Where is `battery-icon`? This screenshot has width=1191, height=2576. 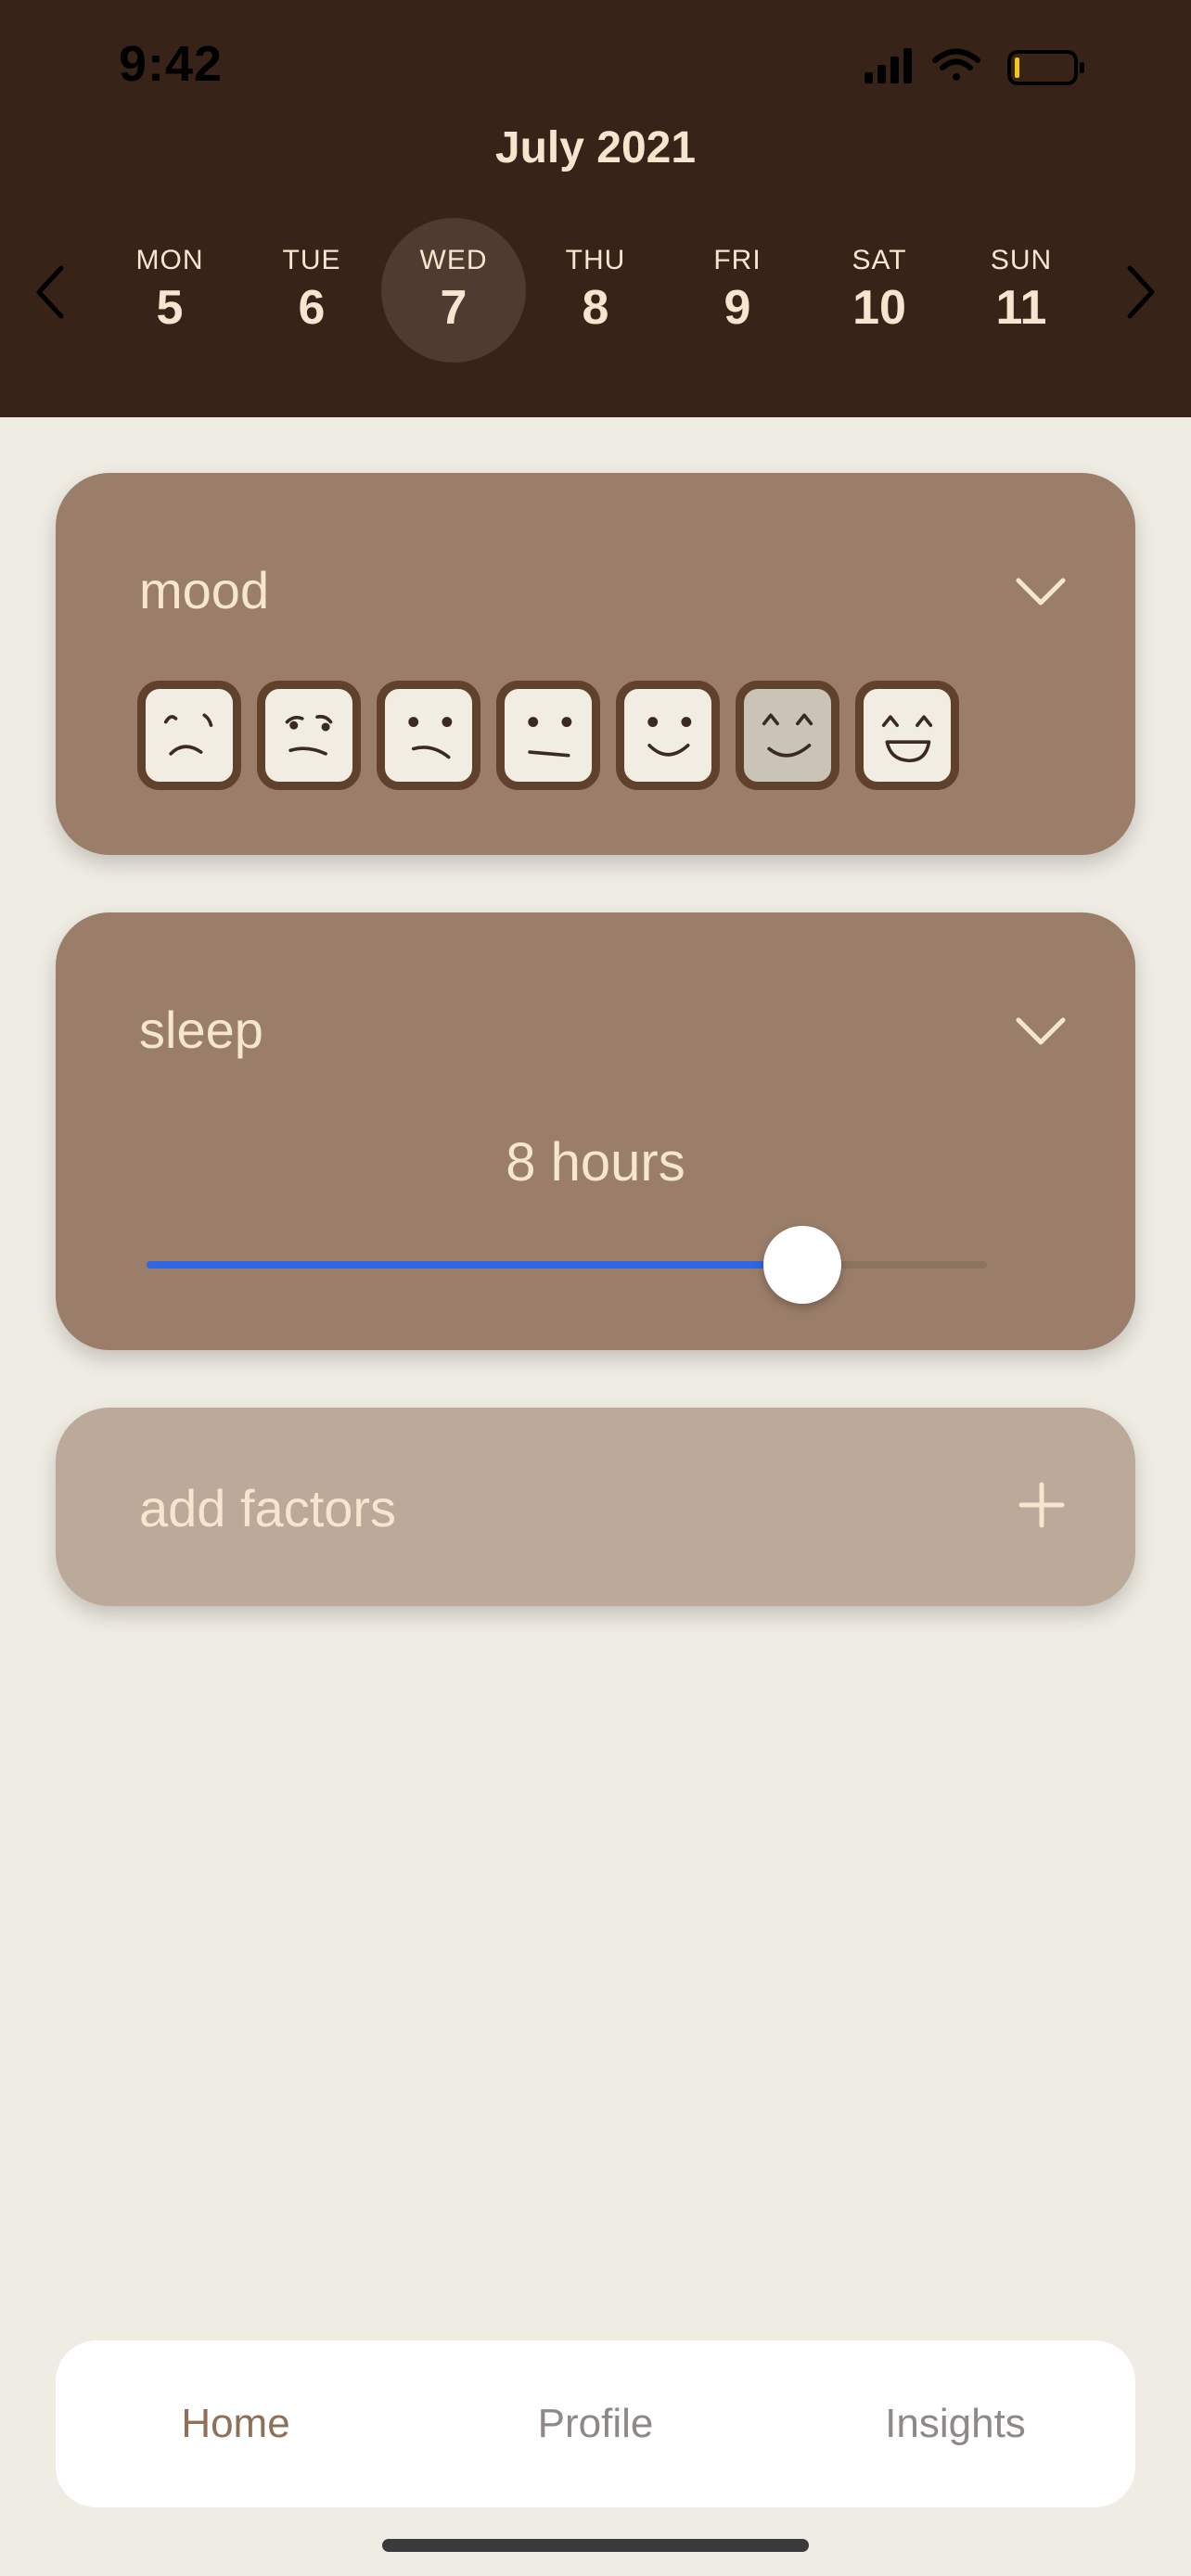
battery-icon is located at coordinates (1045, 67).